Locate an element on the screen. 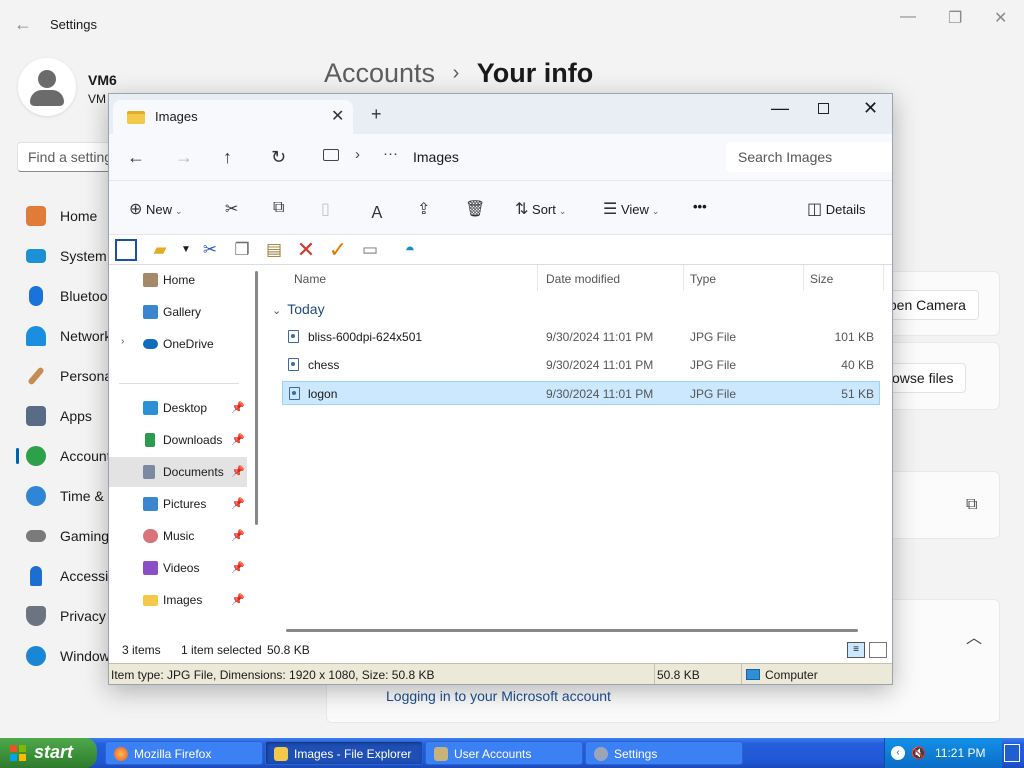  chevron-right-icon: › is located at coordinates (357, 154).